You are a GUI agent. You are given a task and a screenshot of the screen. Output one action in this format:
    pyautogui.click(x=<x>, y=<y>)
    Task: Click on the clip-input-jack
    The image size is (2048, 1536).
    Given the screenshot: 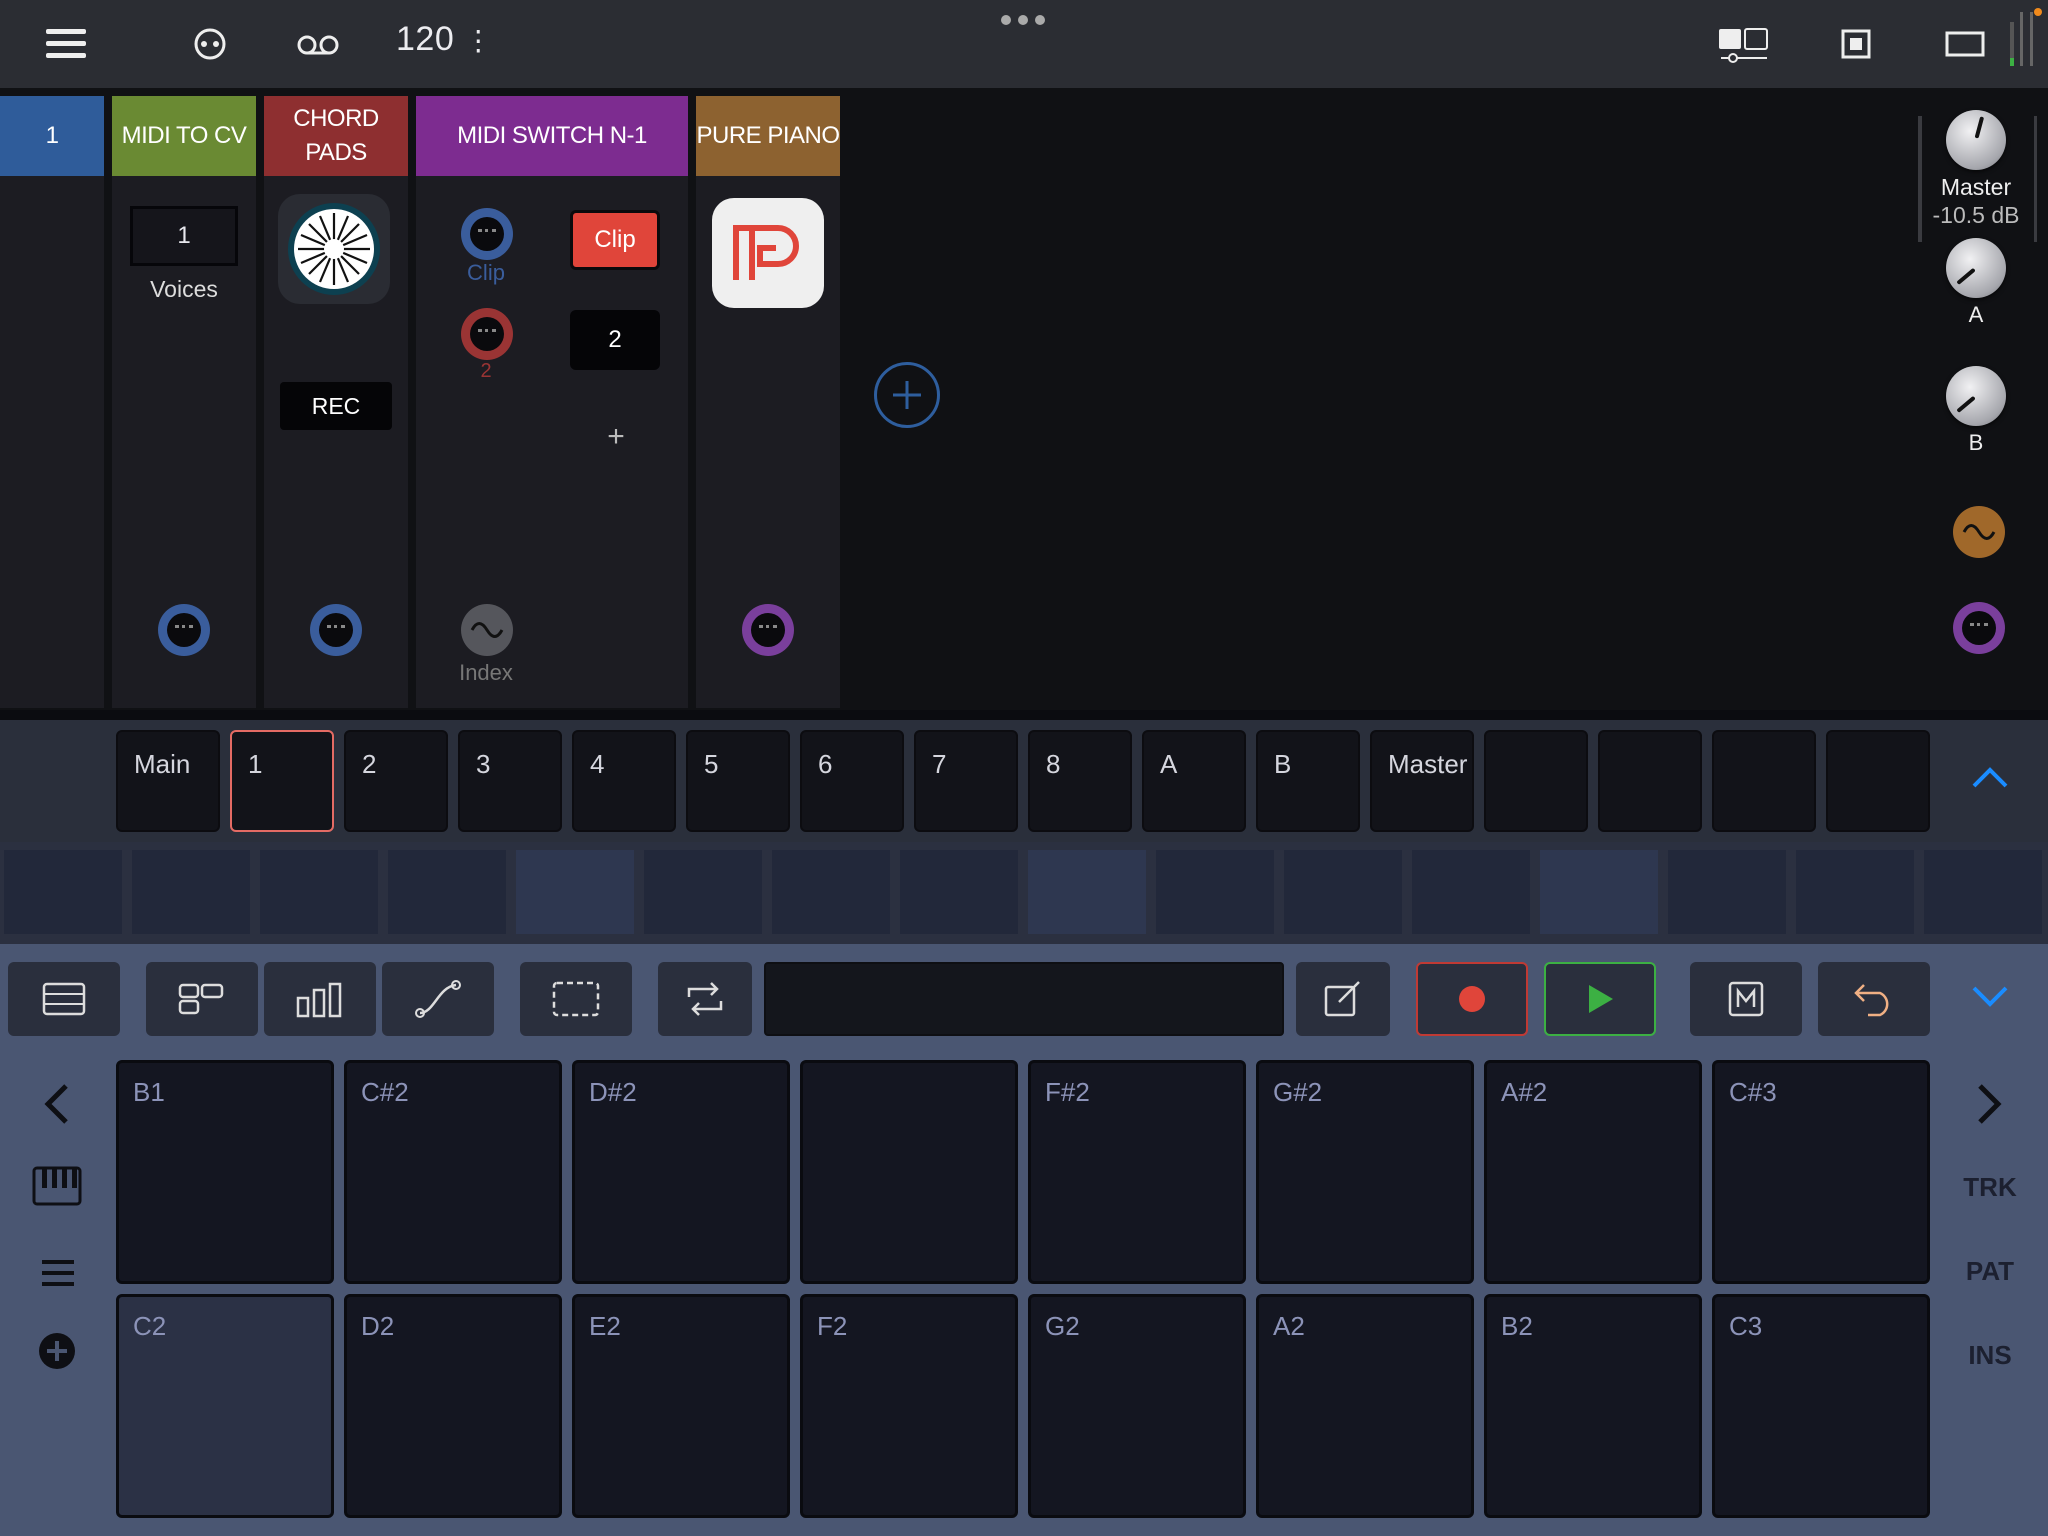 What is the action you would take?
    pyautogui.click(x=487, y=234)
    